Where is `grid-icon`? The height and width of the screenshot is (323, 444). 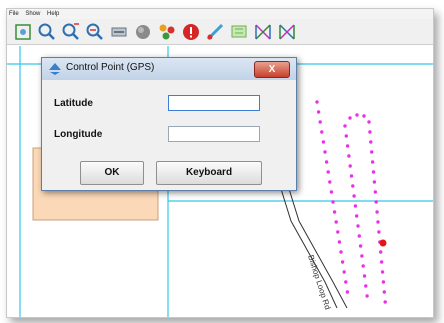 grid-icon is located at coordinates (263, 32).